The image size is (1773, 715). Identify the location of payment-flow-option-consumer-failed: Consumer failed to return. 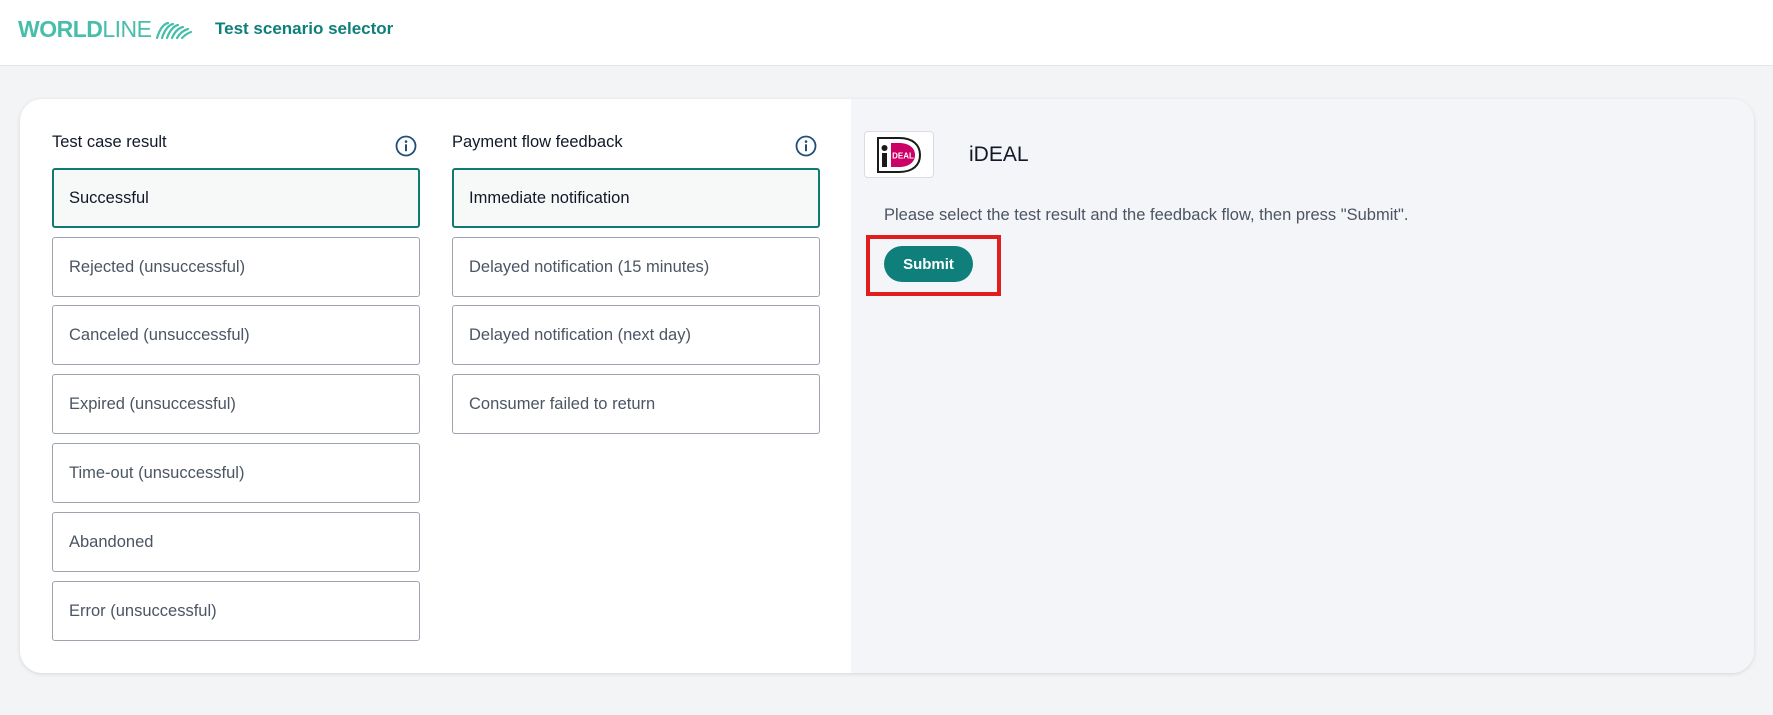
(636, 404).